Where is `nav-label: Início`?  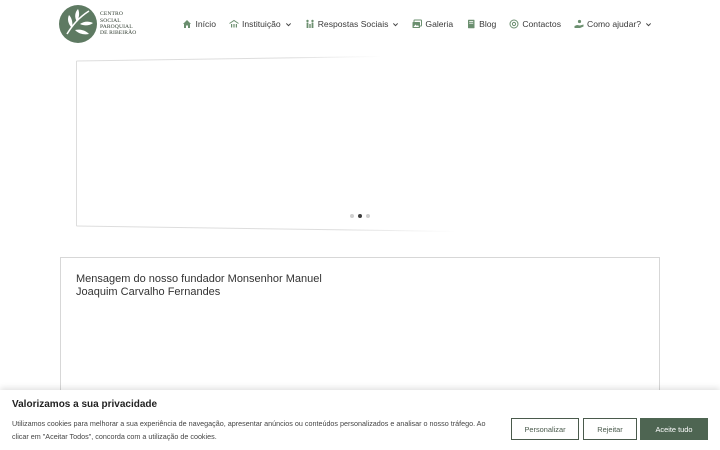 nav-label: Início is located at coordinates (205, 24).